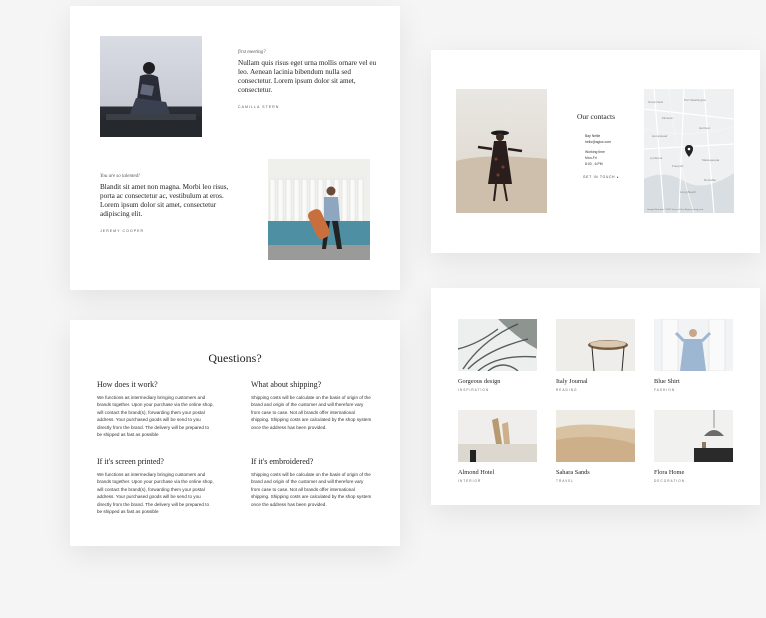 The height and width of the screenshot is (618, 766). Describe the element at coordinates (259, 107) in the screenshot. I see `testimonial-1-author: CAMILLA STERN` at that location.